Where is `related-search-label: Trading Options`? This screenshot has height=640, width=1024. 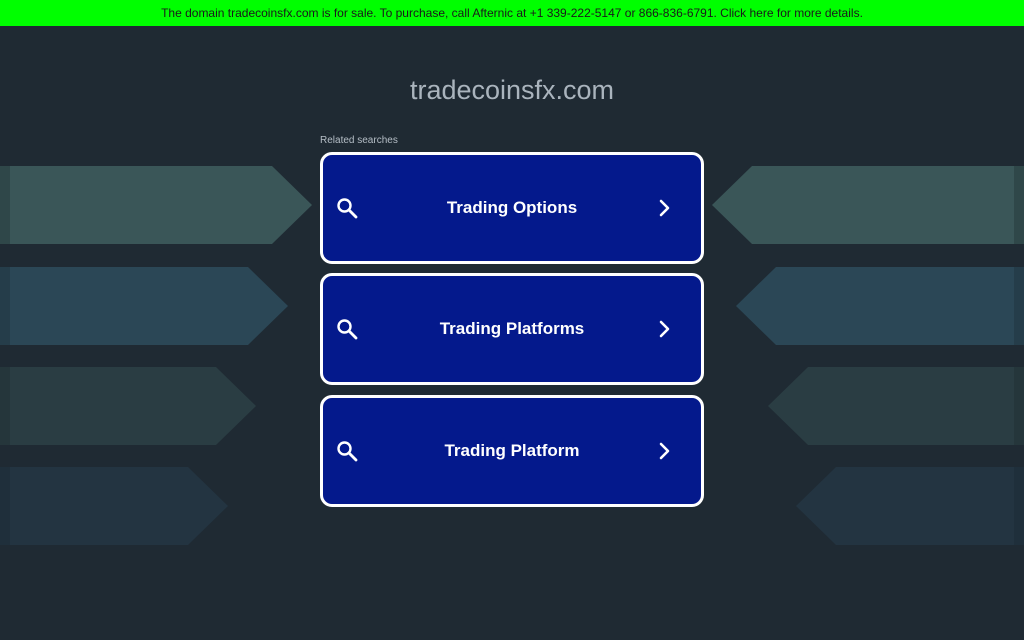
related-search-label: Trading Options is located at coordinates (512, 207).